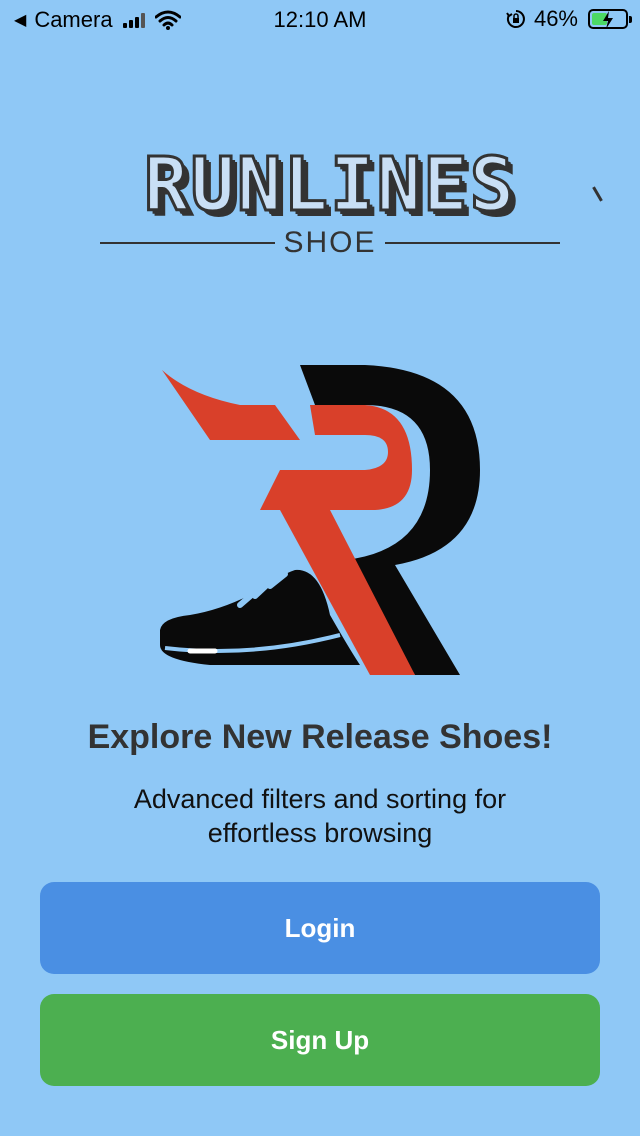 The image size is (640, 1136). I want to click on signup-button-label: Sign Up, so click(320, 1039).